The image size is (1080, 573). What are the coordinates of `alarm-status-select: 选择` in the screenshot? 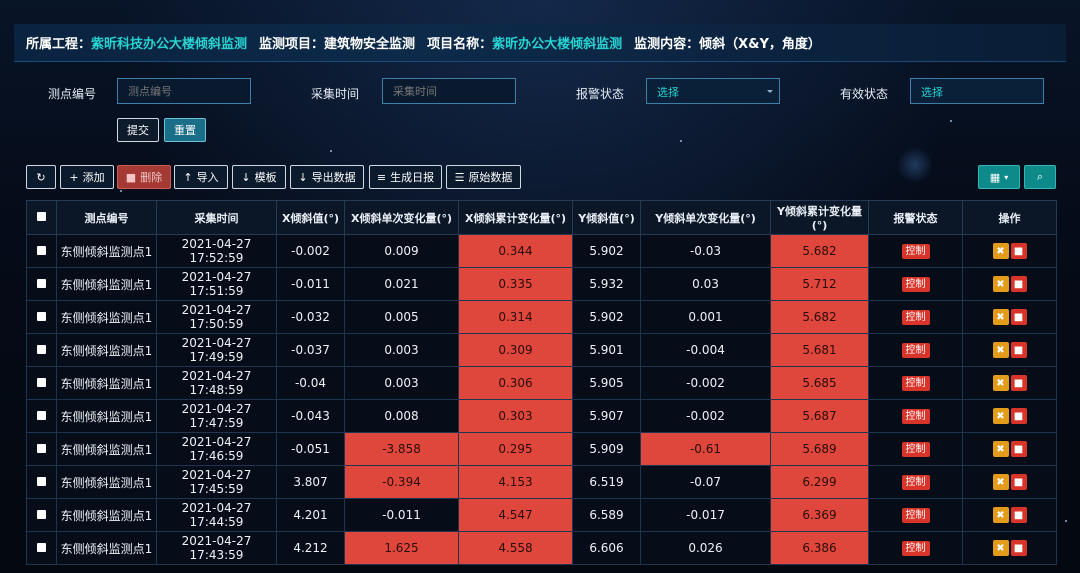 It's located at (713, 91).